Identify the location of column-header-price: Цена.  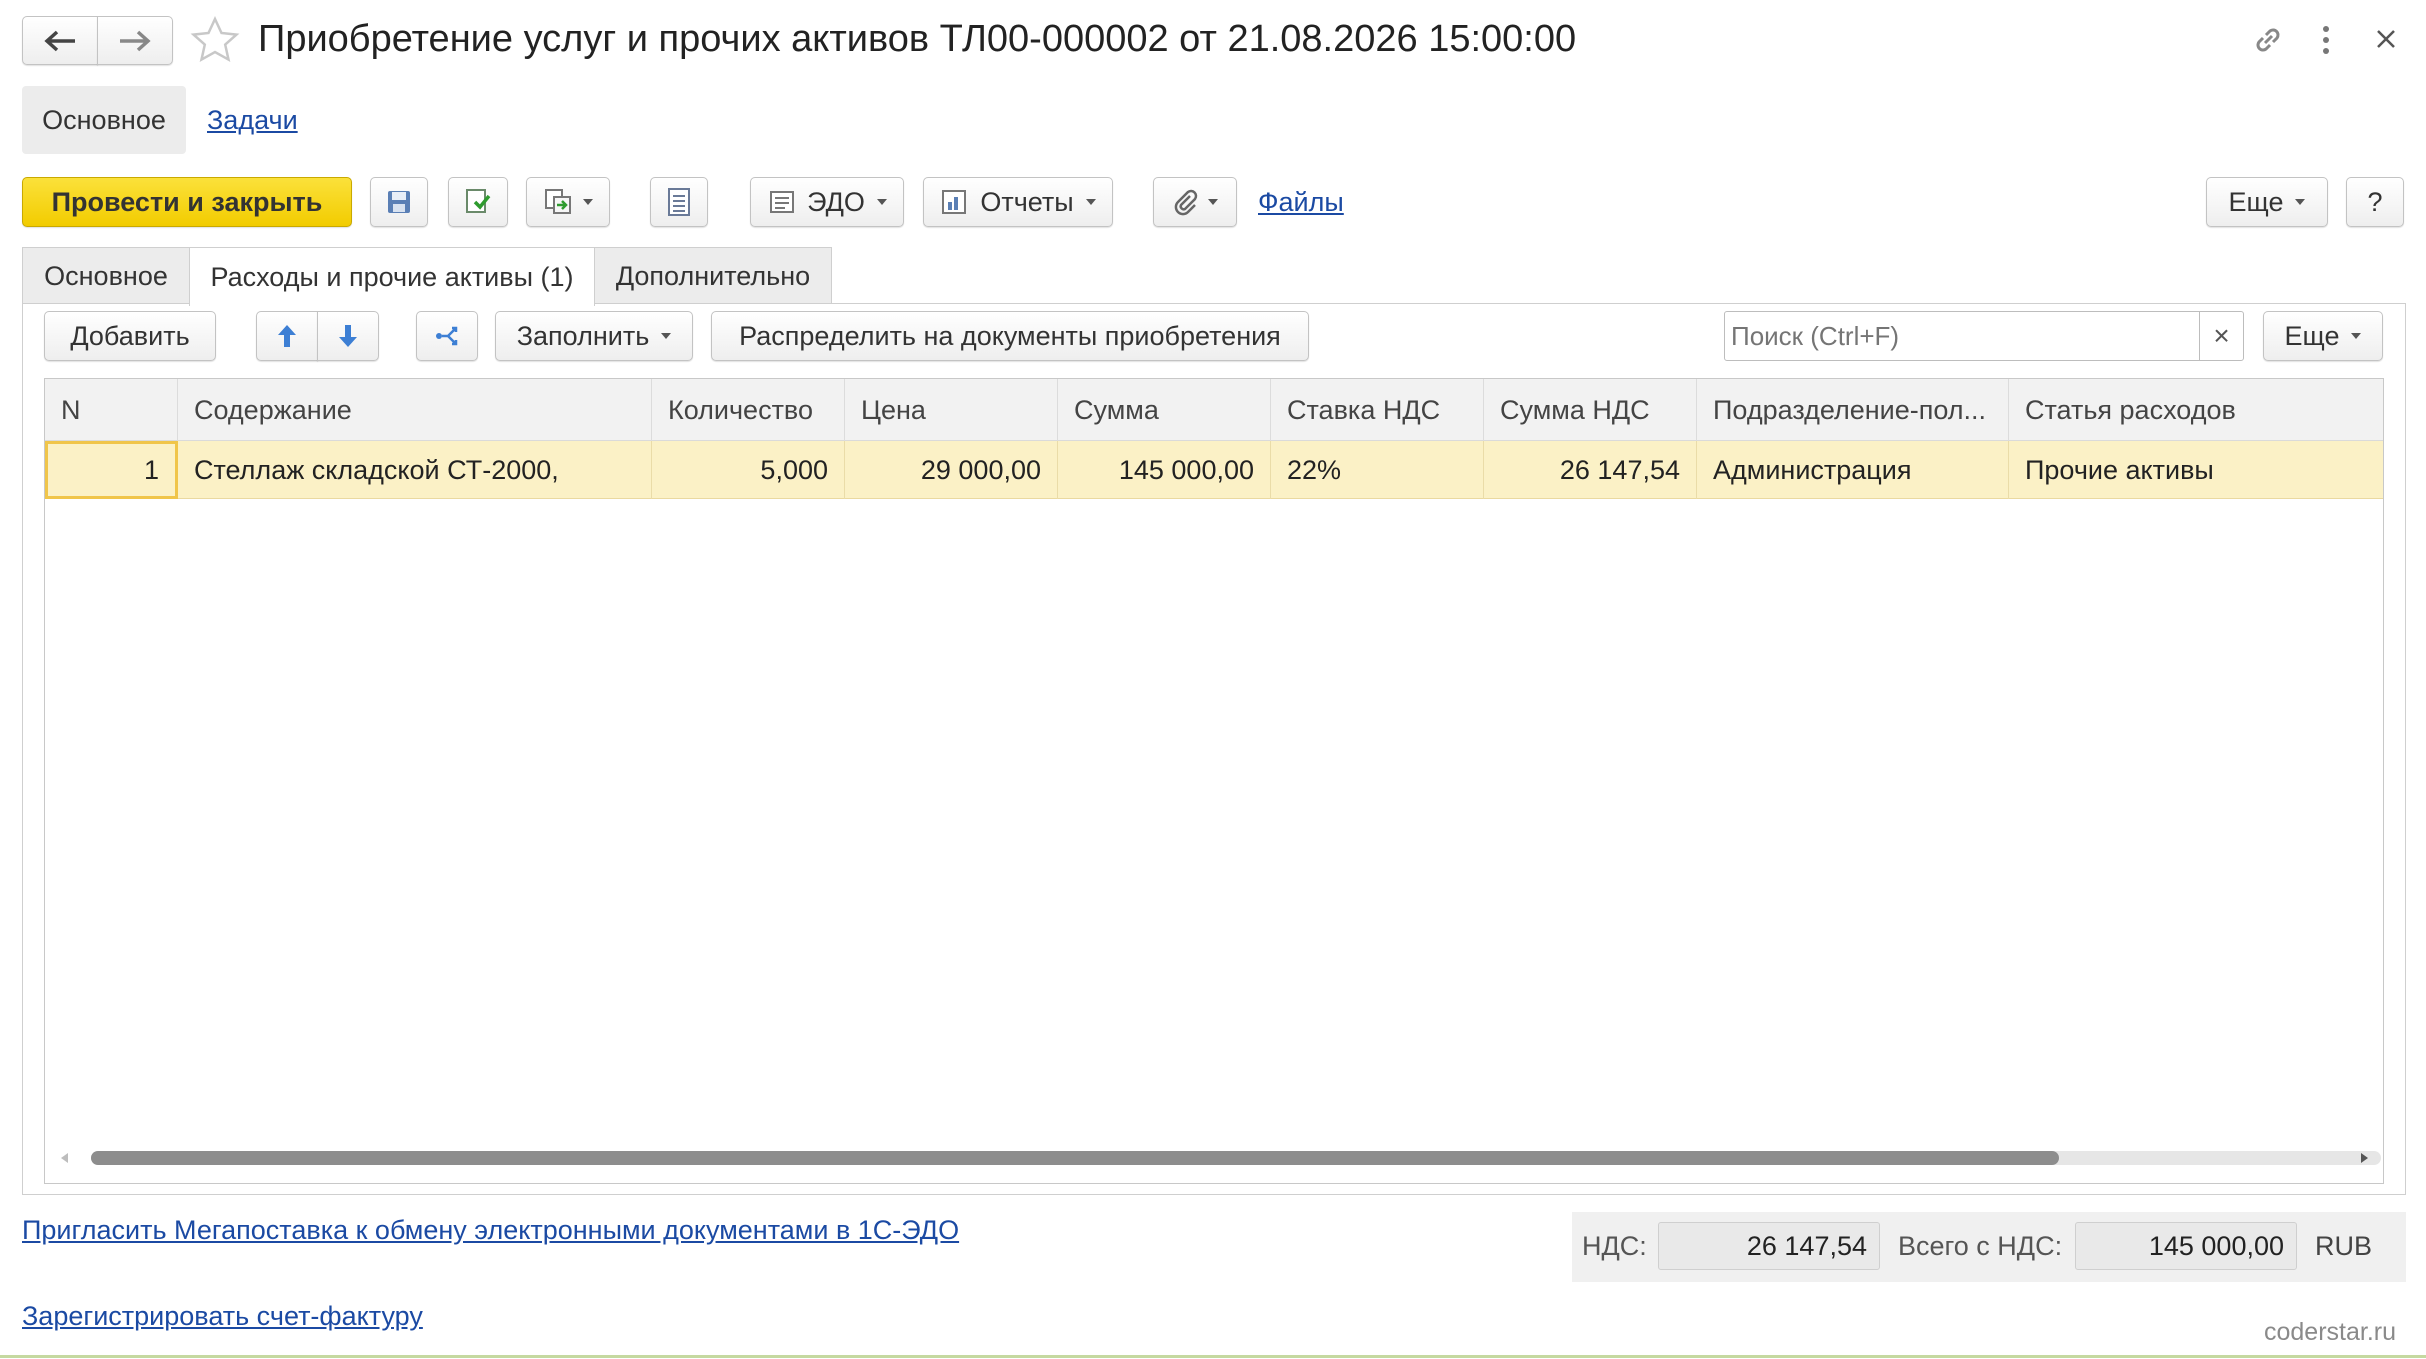
(951, 410).